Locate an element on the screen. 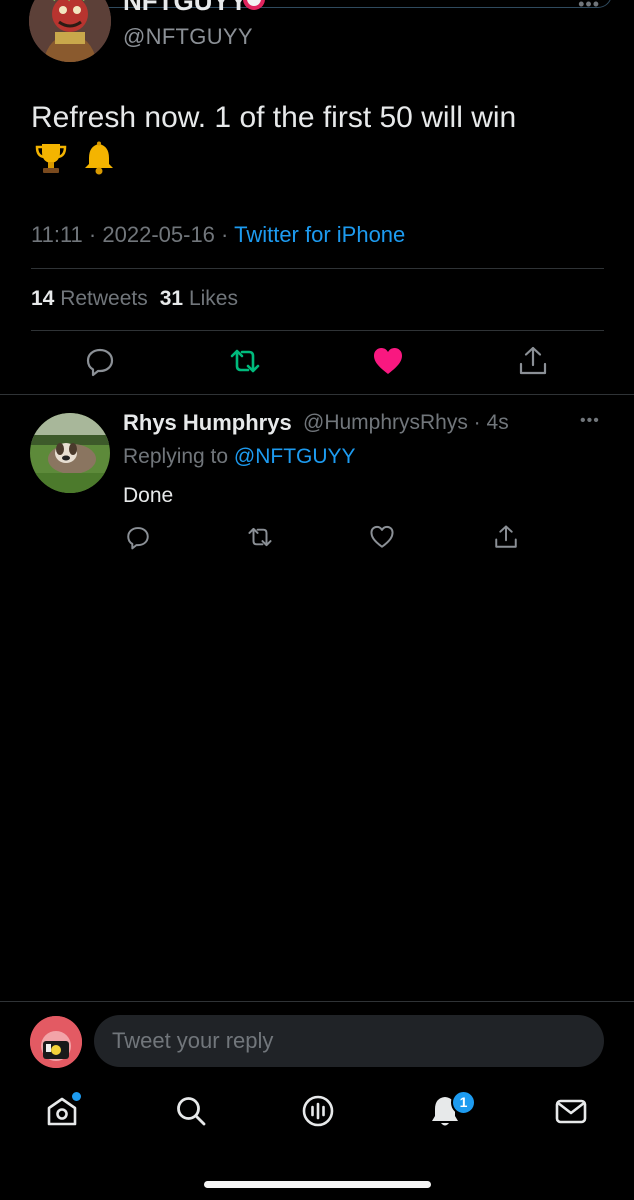  bottom-tab-bar: 1 is located at coordinates (317, 1118).